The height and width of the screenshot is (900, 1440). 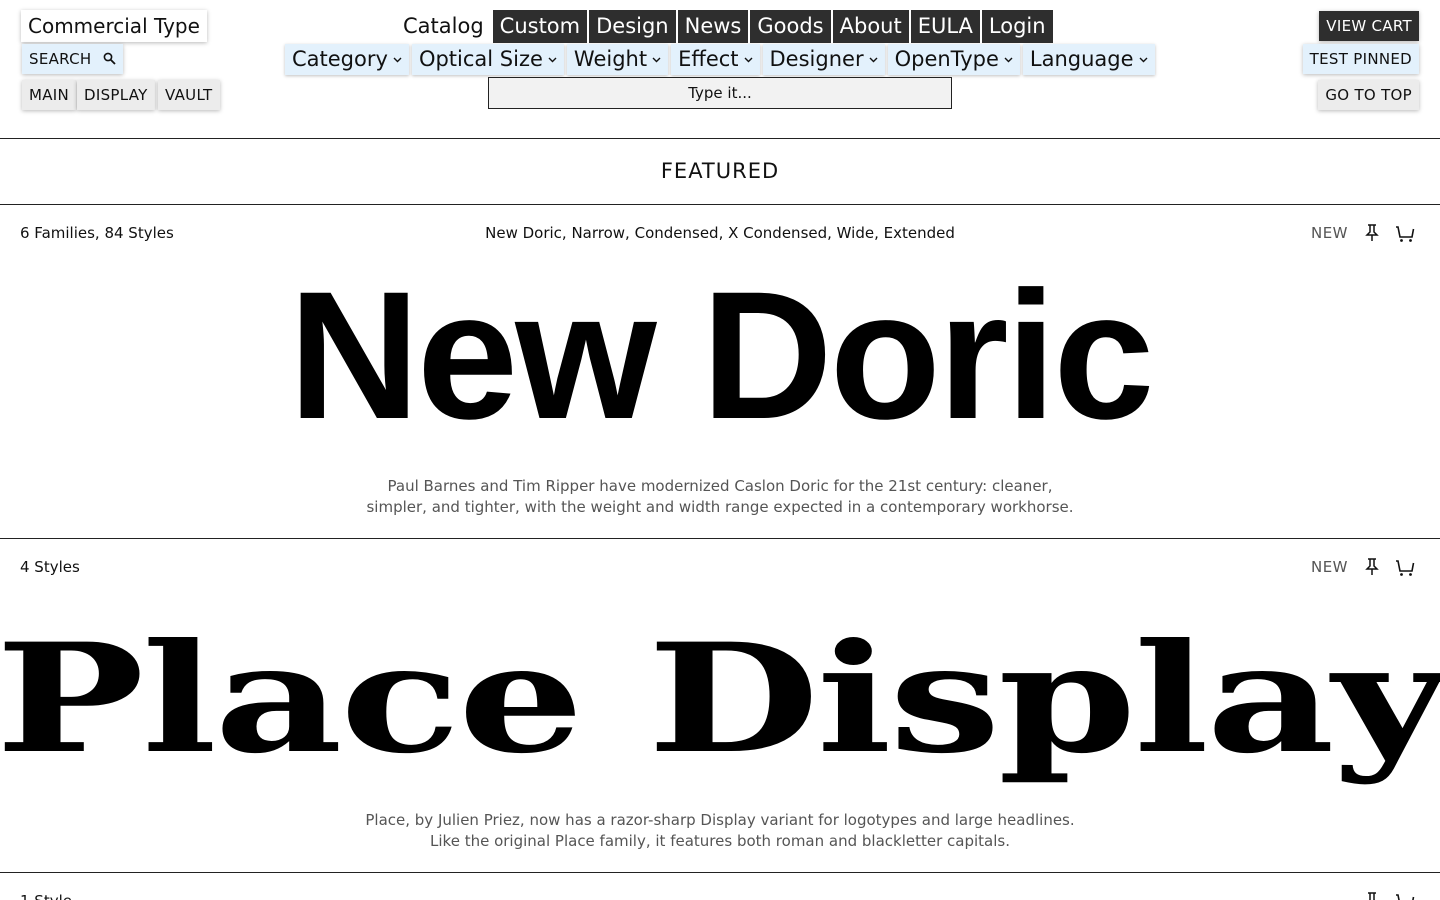 What do you see at coordinates (790, 26) in the screenshot?
I see `tab-goods: Goods` at bounding box center [790, 26].